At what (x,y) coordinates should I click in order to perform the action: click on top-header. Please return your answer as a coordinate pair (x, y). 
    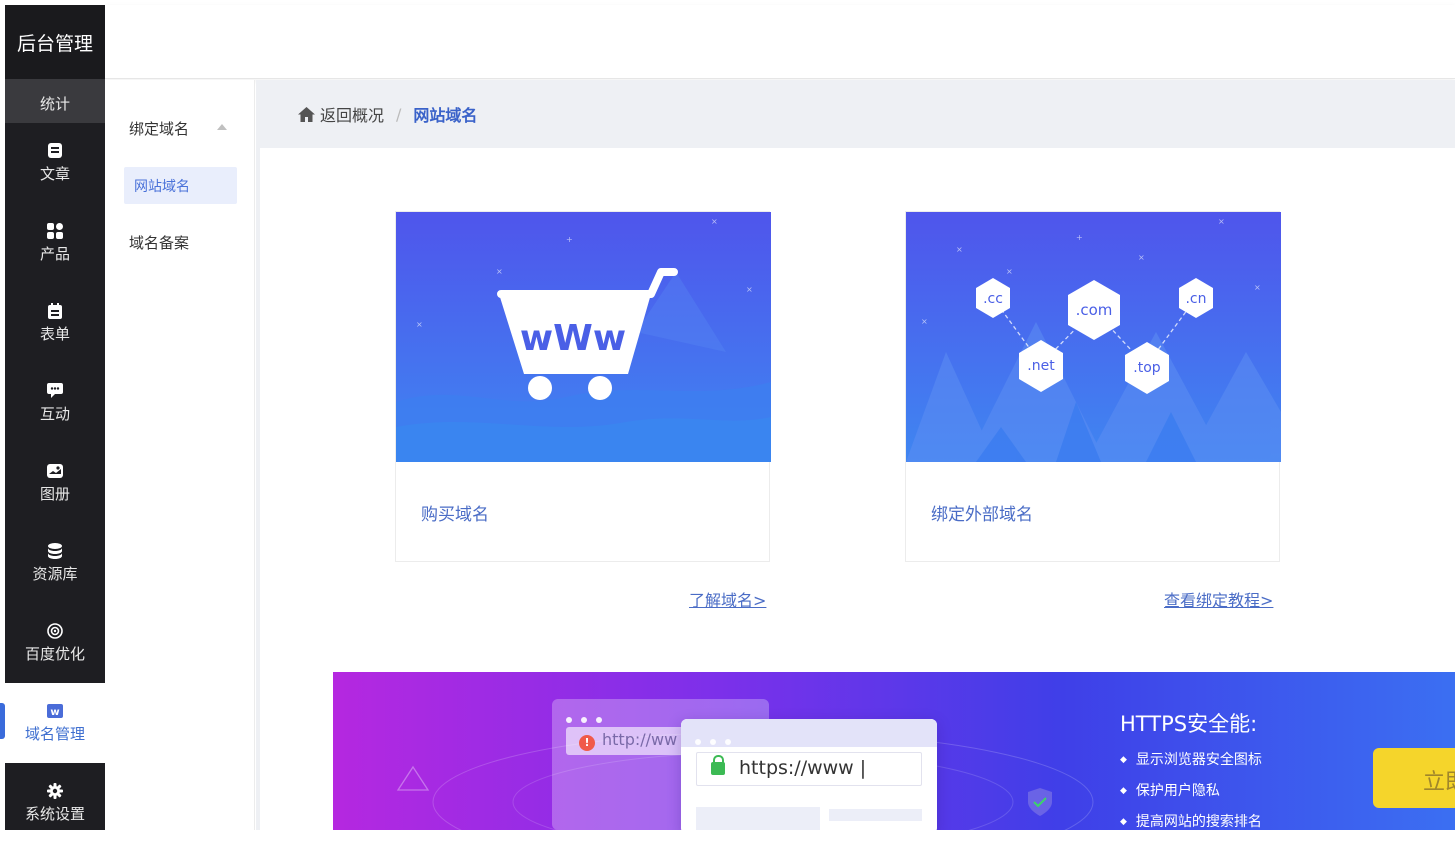
    Looking at the image, I should click on (780, 42).